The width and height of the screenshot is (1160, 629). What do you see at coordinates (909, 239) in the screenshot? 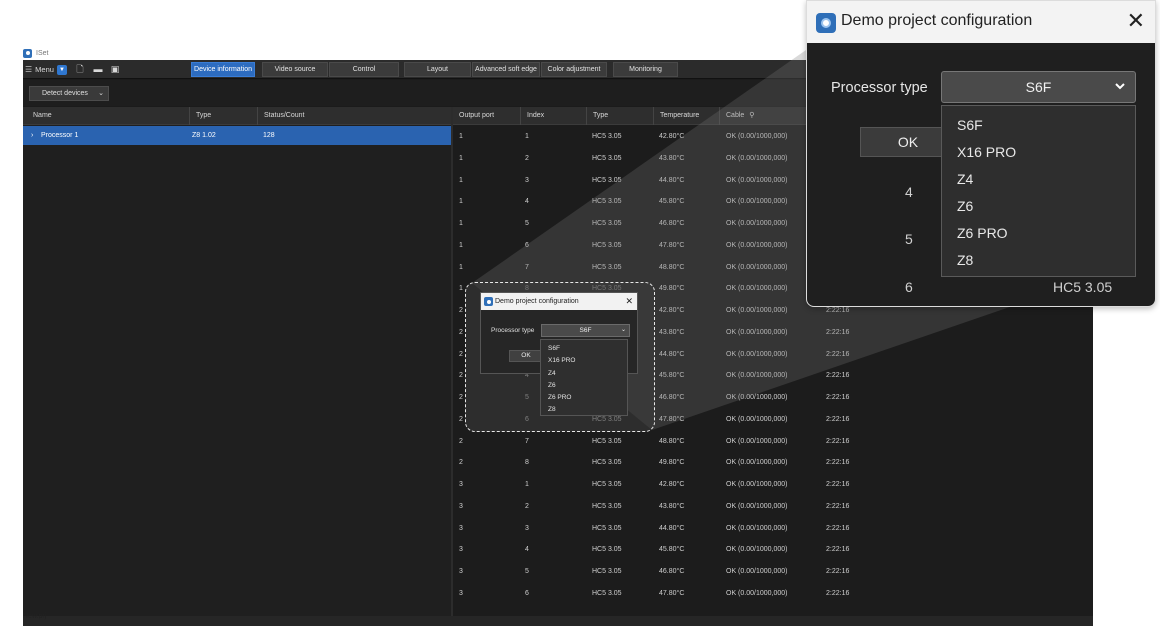
I see `zoom-bg-index-5: 5` at bounding box center [909, 239].